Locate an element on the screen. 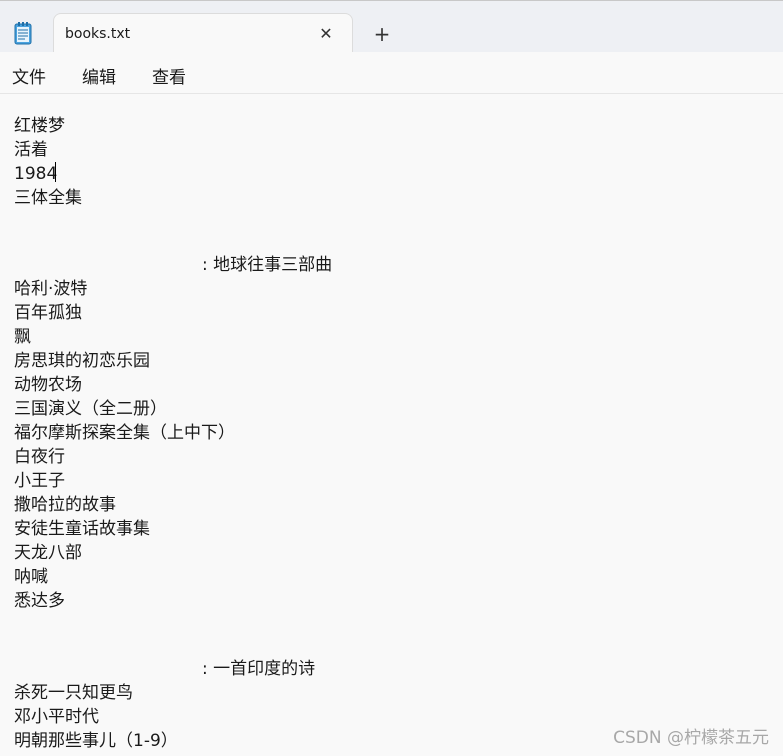 The width and height of the screenshot is (783, 756). tab-title: books.txt is located at coordinates (98, 34).